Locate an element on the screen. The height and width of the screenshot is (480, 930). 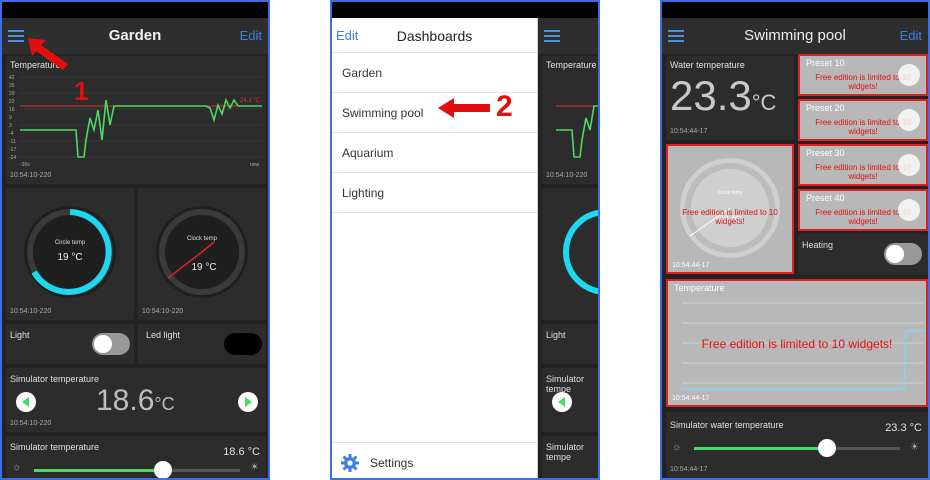
peek-chart is located at coordinates (577, 131).